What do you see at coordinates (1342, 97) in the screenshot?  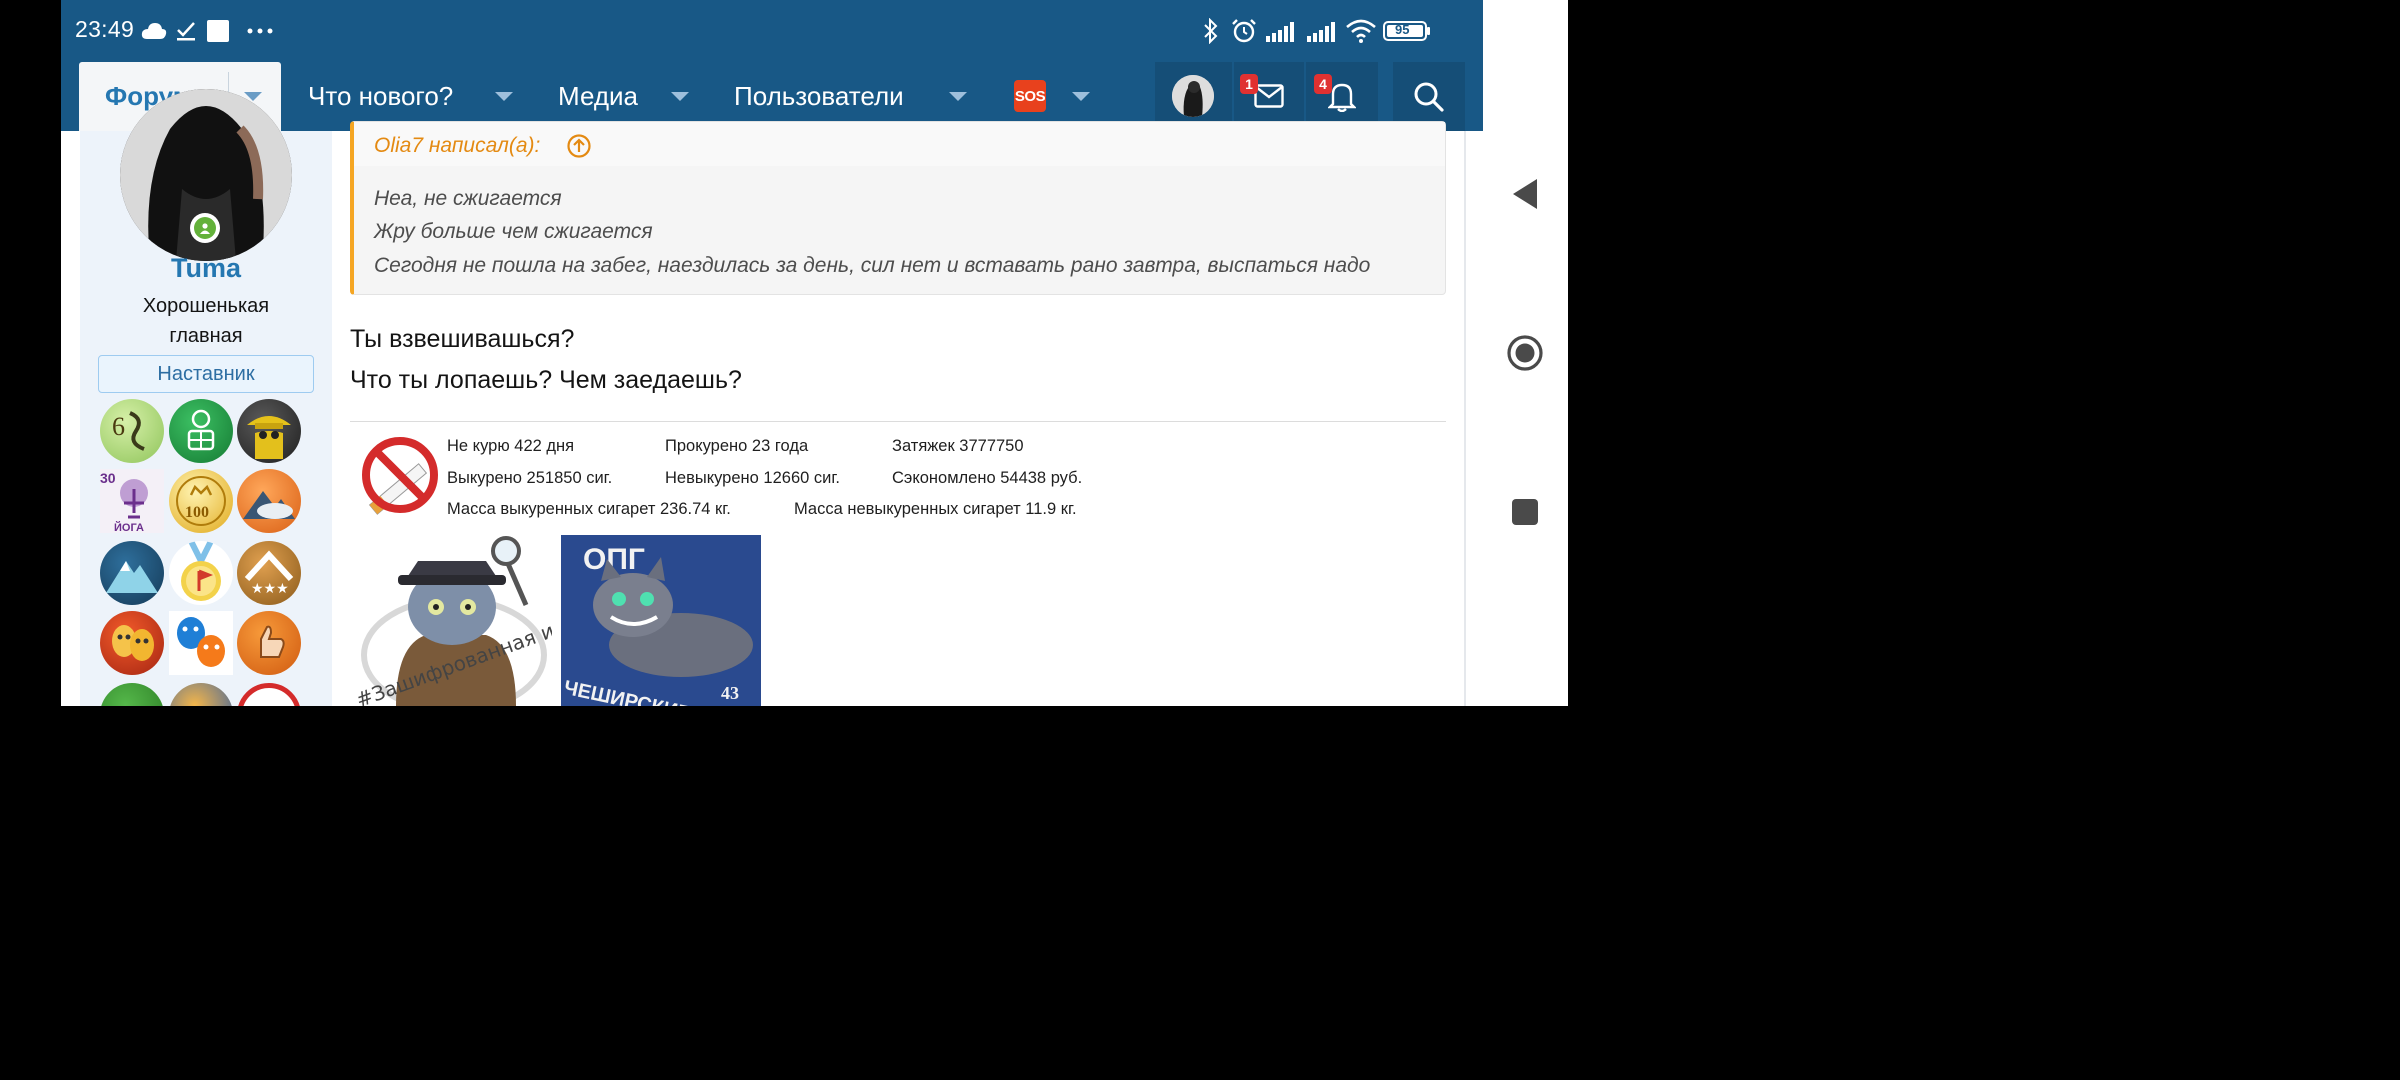 I see `bell-icon` at bounding box center [1342, 97].